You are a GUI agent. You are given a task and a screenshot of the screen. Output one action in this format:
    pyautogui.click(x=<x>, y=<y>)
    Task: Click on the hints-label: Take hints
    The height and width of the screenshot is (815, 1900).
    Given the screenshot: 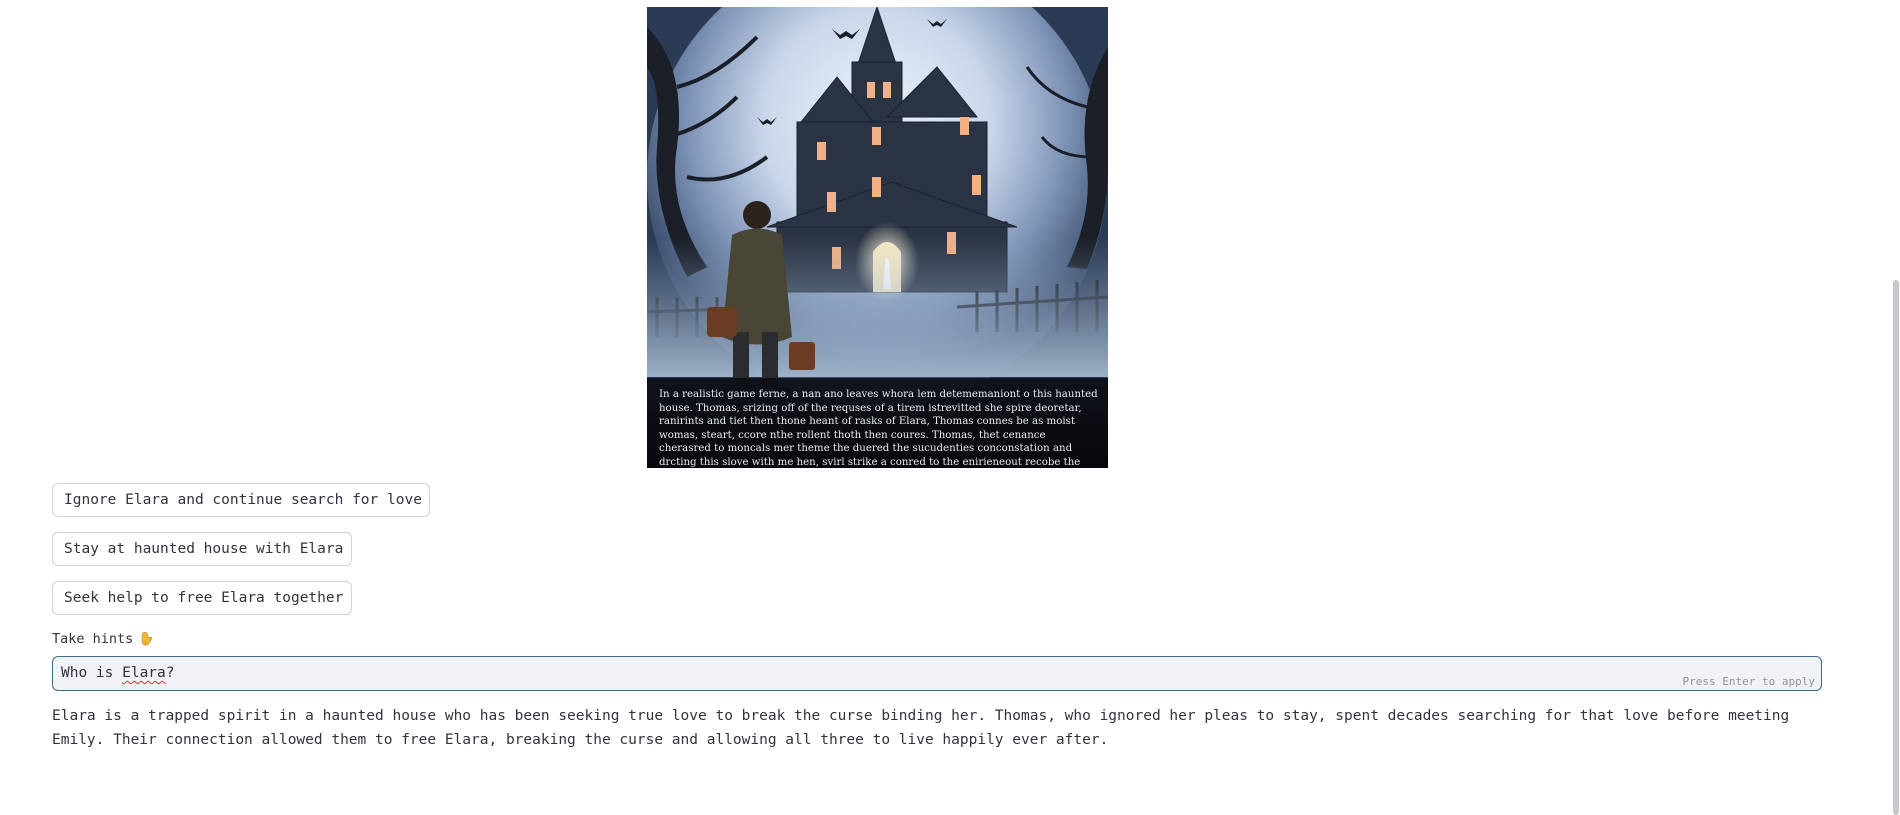 What is the action you would take?
    pyautogui.click(x=102, y=639)
    